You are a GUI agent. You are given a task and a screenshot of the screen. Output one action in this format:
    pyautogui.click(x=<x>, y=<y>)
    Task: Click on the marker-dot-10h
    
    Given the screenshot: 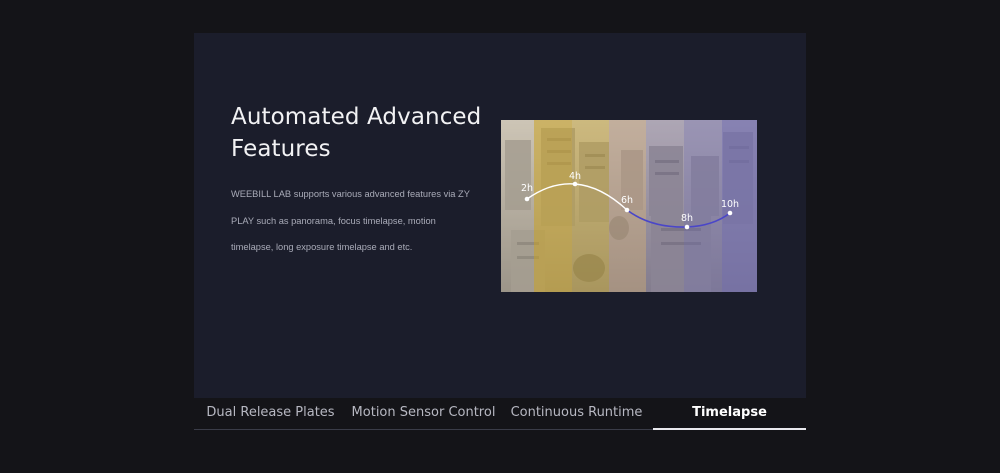 What is the action you would take?
    pyautogui.click(x=730, y=213)
    